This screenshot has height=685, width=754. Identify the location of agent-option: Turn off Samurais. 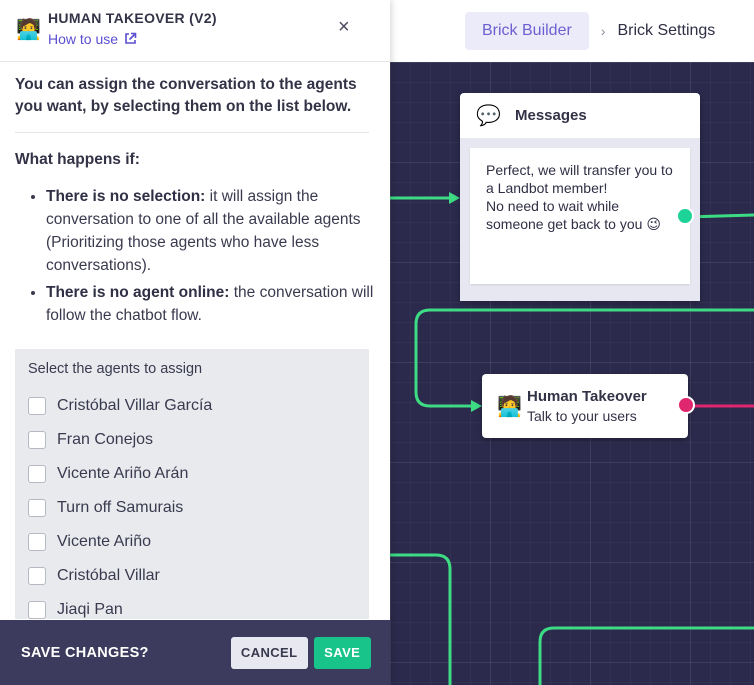
(192, 508).